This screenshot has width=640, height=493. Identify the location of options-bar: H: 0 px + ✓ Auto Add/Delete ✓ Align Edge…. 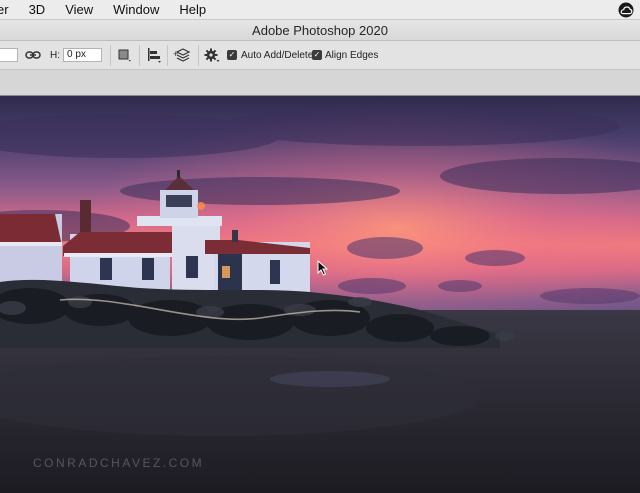
(320, 55).